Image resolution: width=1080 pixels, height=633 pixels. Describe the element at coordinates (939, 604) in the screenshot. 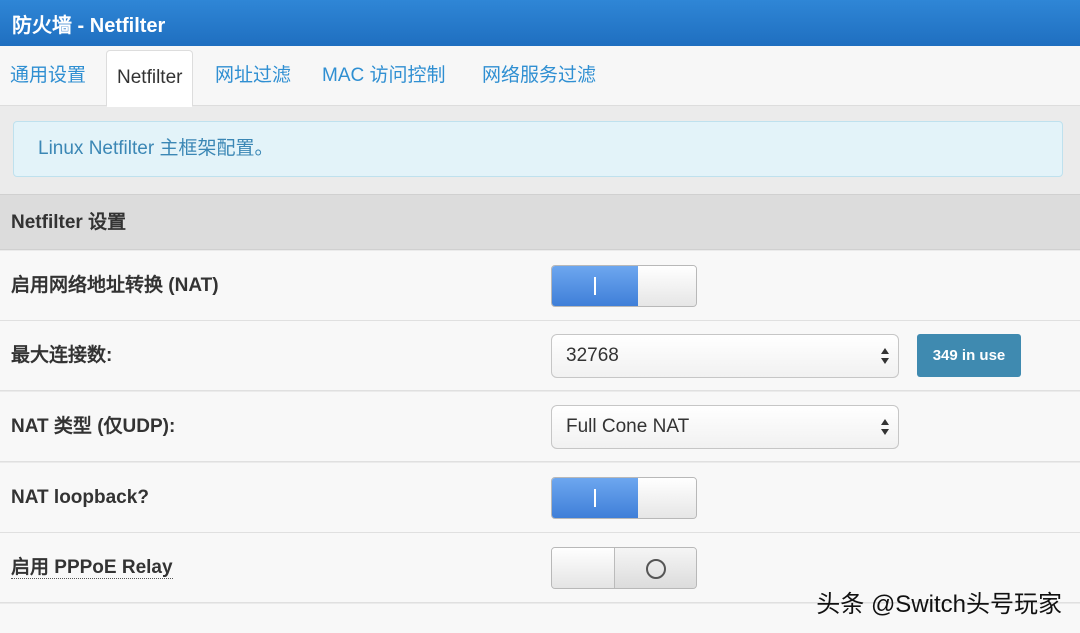

I see `watermark: 头条 @Switch头号玩家` at that location.